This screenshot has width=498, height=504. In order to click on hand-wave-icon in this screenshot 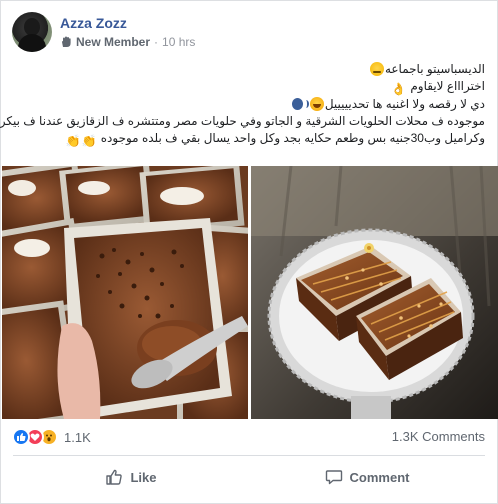, I will do `click(66, 41)`.